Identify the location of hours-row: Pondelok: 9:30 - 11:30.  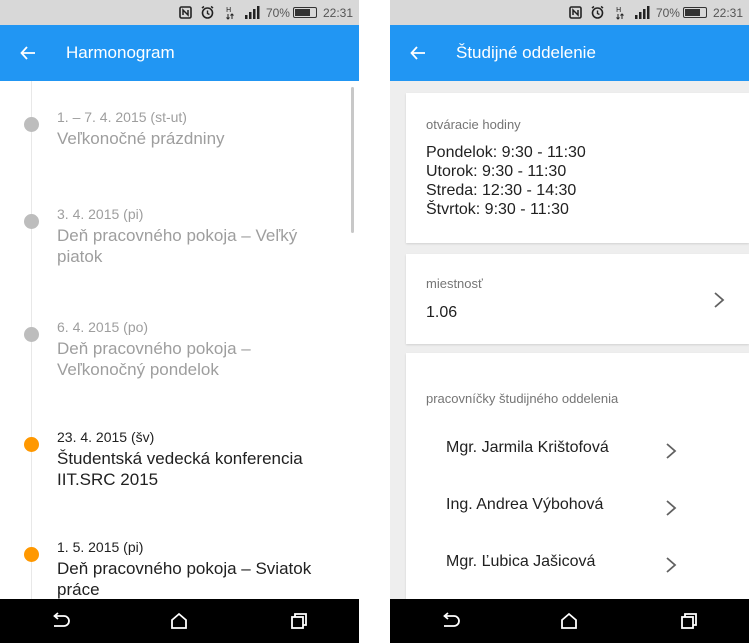
(506, 152).